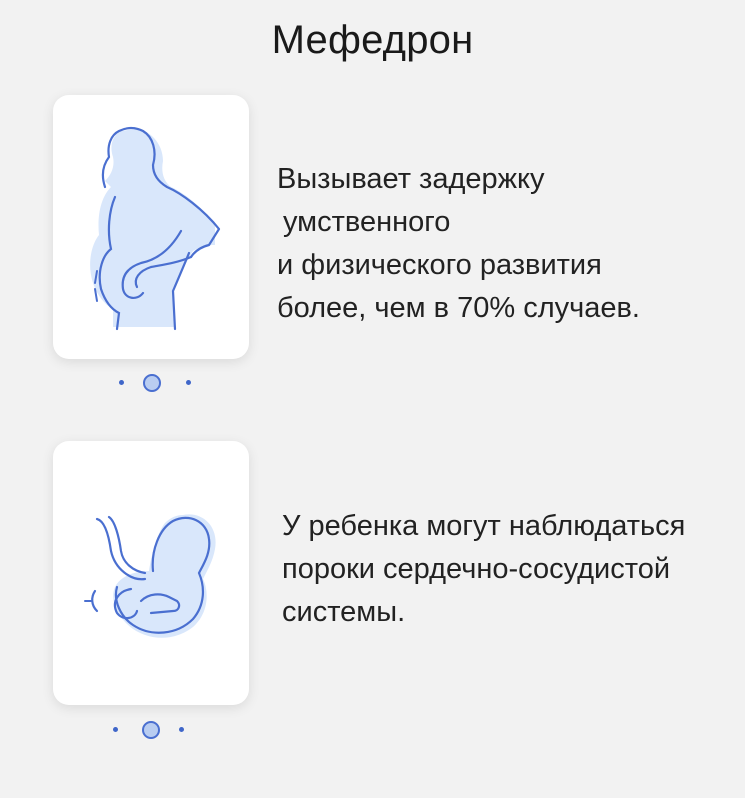 Image resolution: width=745 pixels, height=798 pixels. What do you see at coordinates (439, 265) in the screenshot?
I see `description-line: и физического развития` at bounding box center [439, 265].